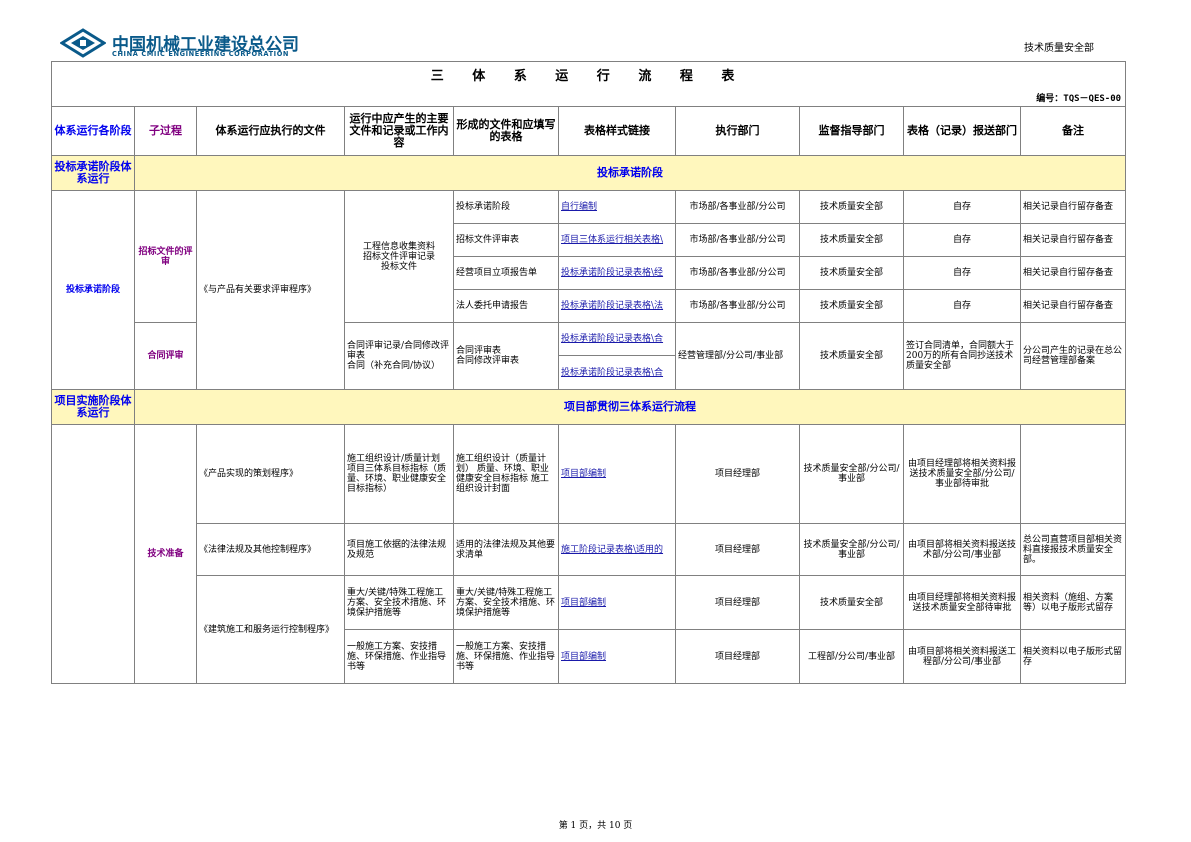 The height and width of the screenshot is (842, 1191). I want to click on col-header-report: 表格（记录）报送部门, so click(962, 131).